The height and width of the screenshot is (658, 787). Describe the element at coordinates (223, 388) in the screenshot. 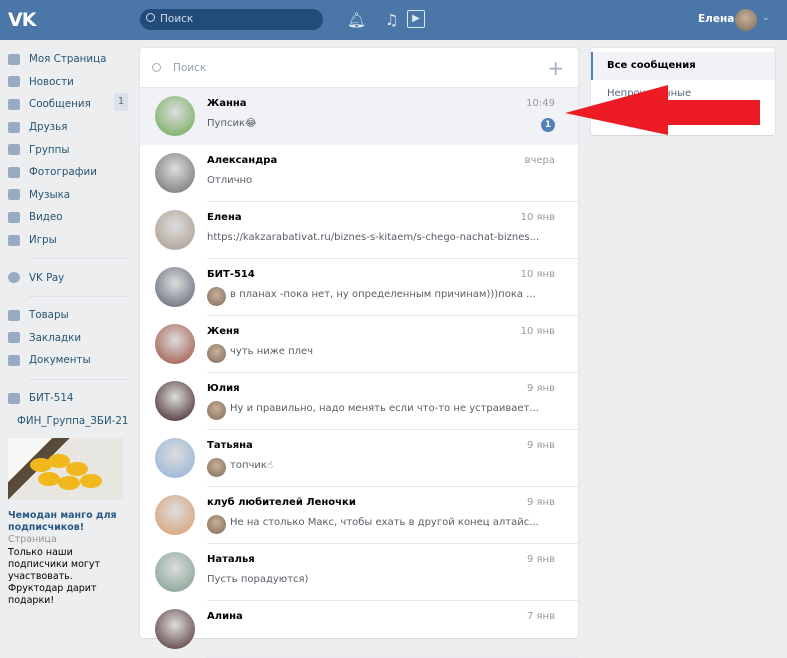

I see `dialog-name: Юлия` at that location.